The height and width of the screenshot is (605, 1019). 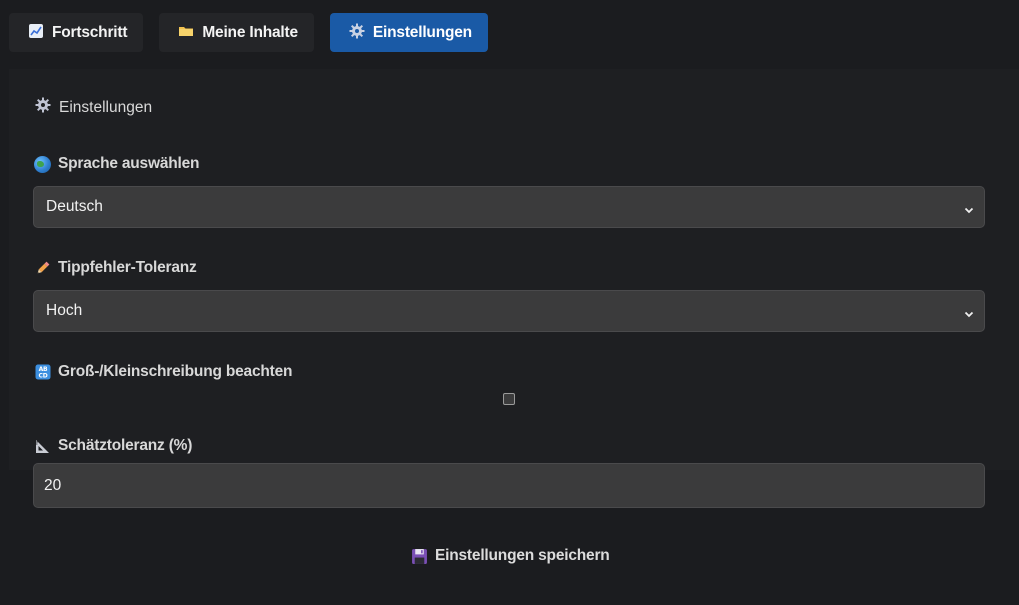 I want to click on case-sensitive-checkbox, so click(x=509, y=399).